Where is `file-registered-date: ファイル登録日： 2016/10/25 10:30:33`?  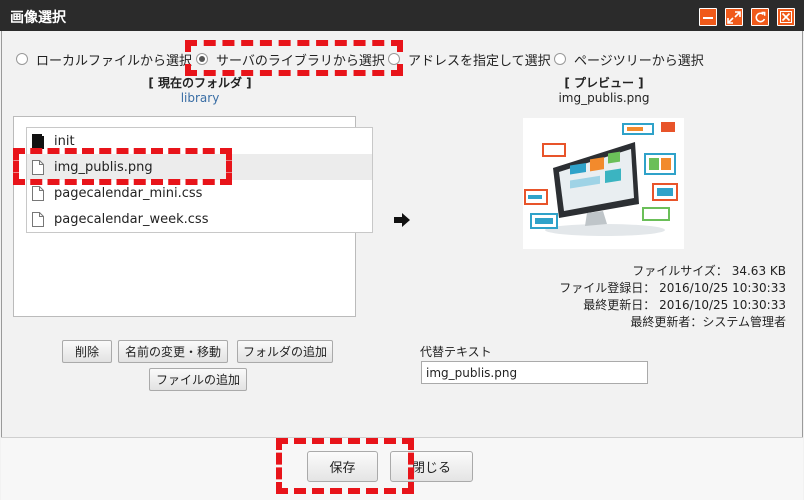 file-registered-date: ファイル登録日： 2016/10/25 10:30:33 is located at coordinates (672, 288).